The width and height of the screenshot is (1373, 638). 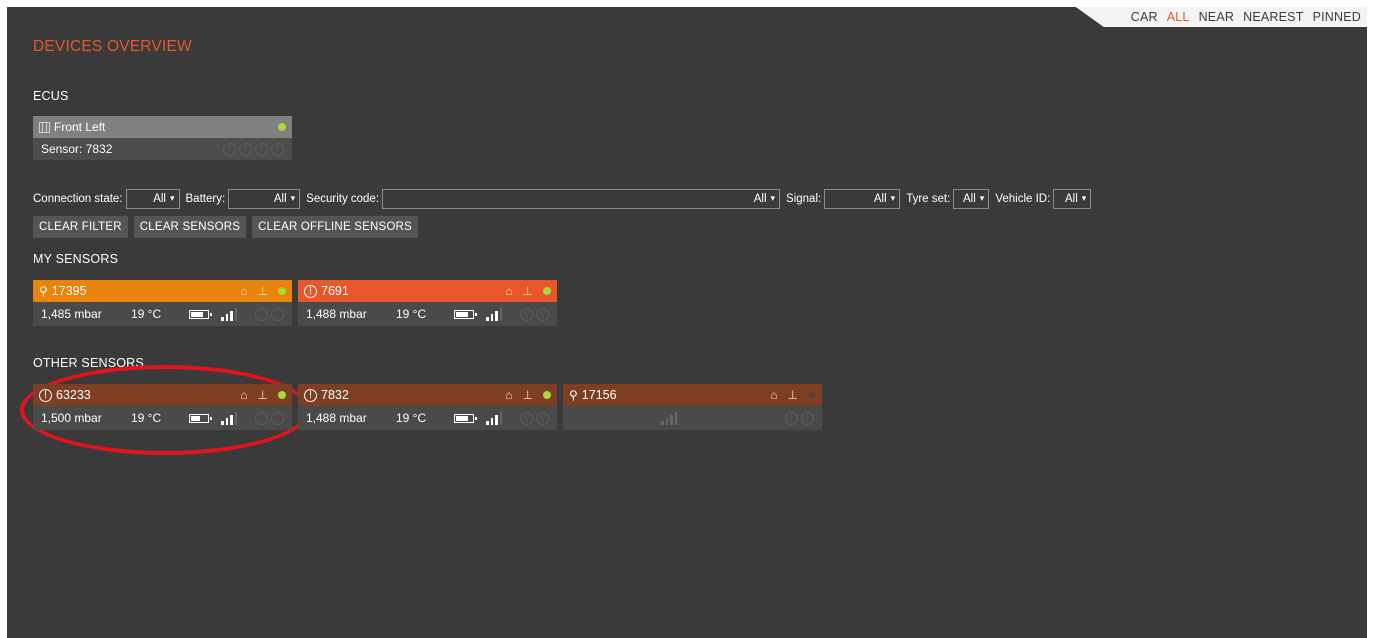 What do you see at coordinates (80, 227) in the screenshot?
I see `clear-filter-button: CLEAR FILTER` at bounding box center [80, 227].